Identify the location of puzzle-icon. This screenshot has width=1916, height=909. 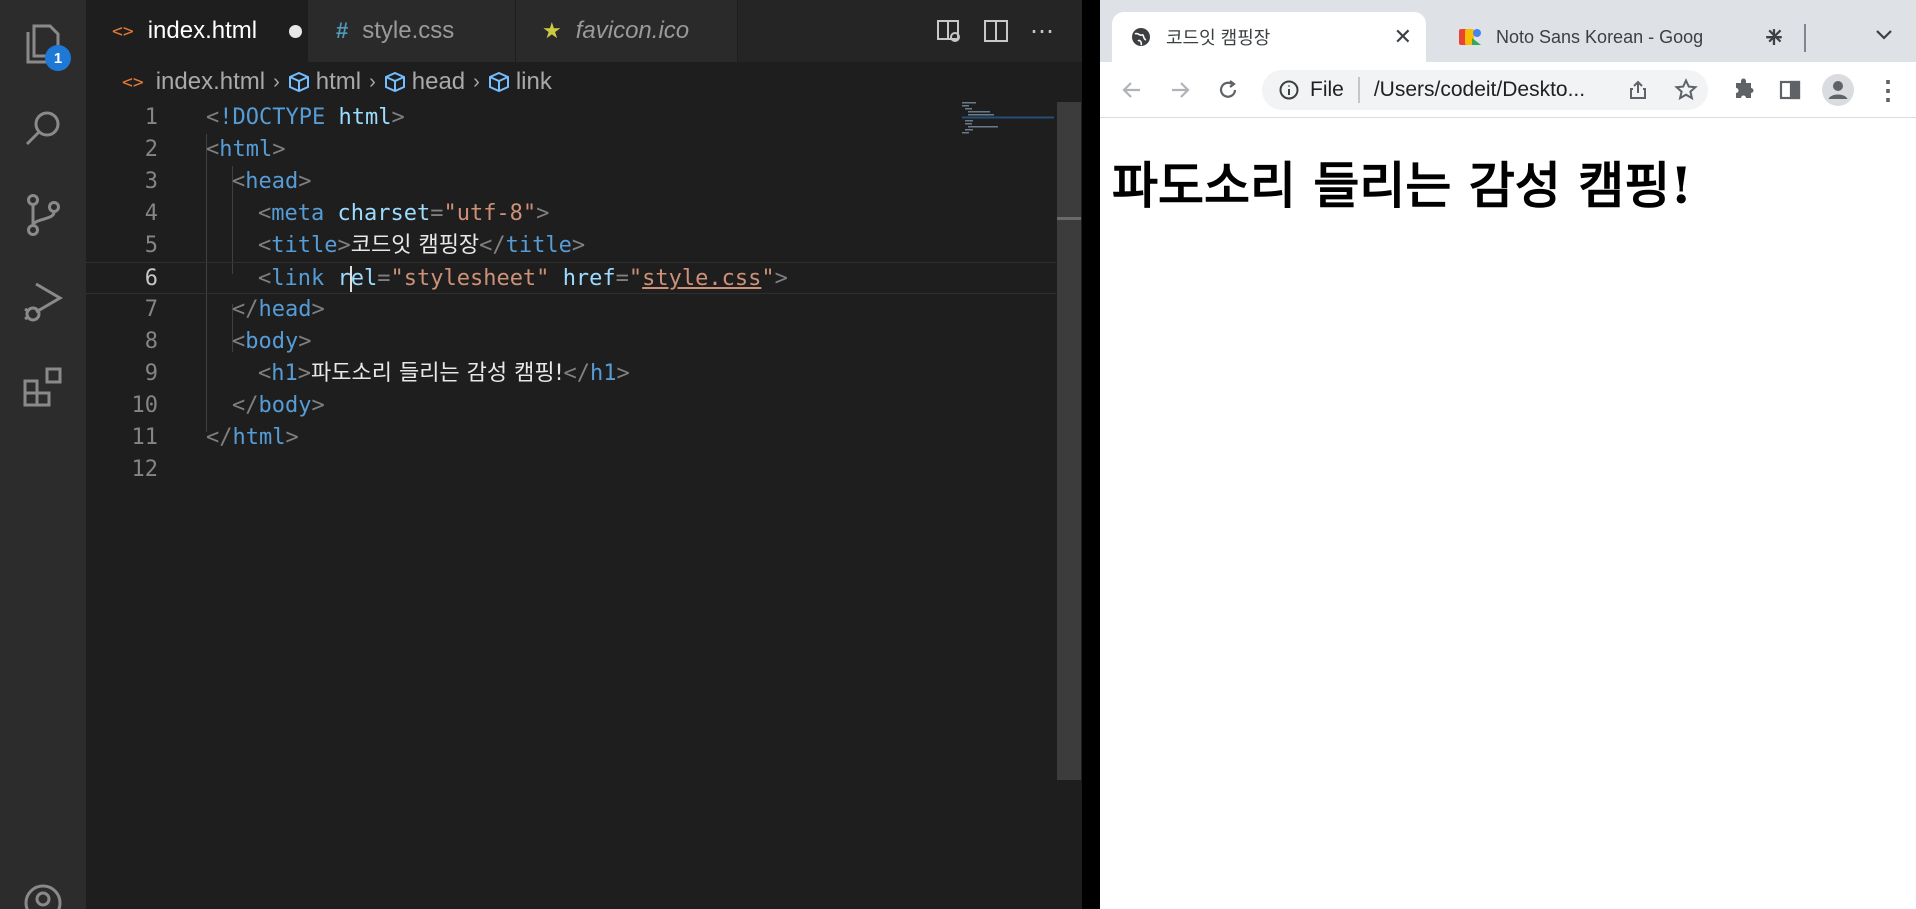
(1745, 88).